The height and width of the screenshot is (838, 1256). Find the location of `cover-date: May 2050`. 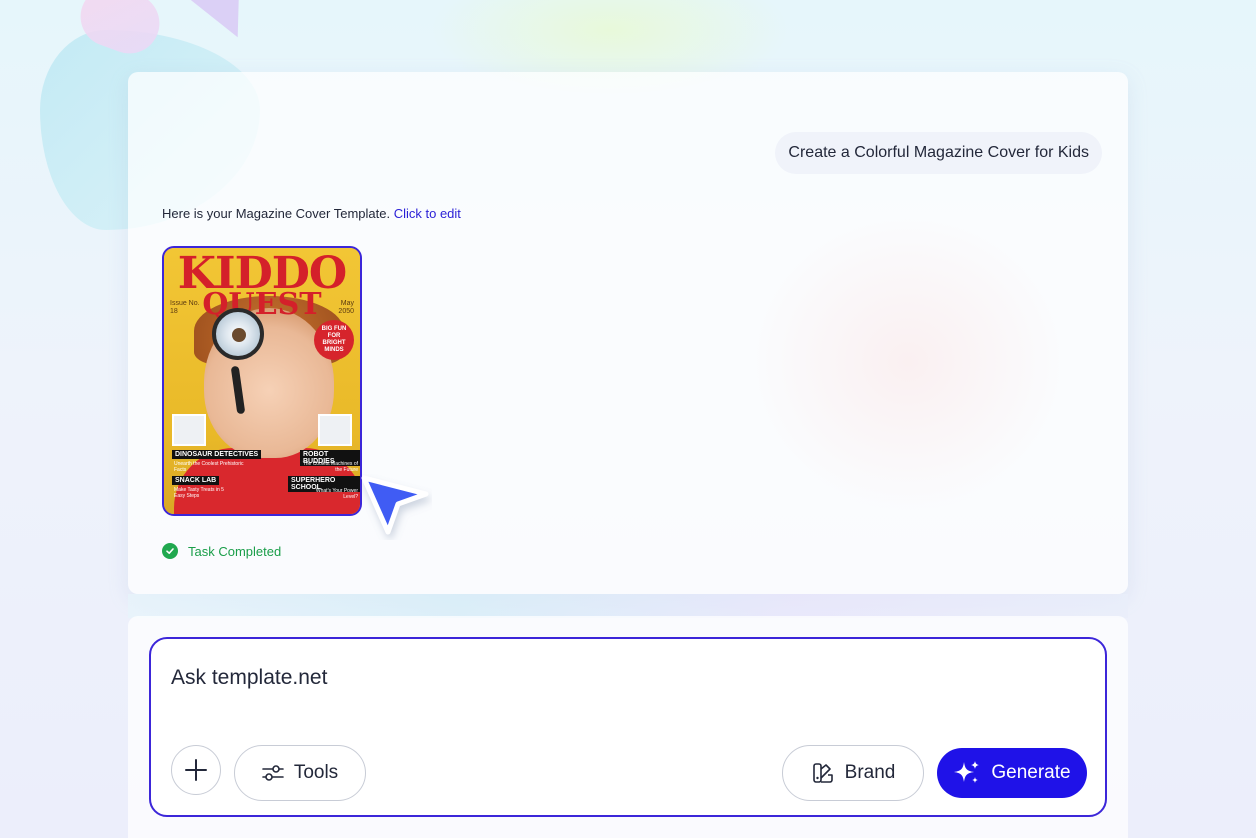

cover-date: May 2050 is located at coordinates (346, 307).